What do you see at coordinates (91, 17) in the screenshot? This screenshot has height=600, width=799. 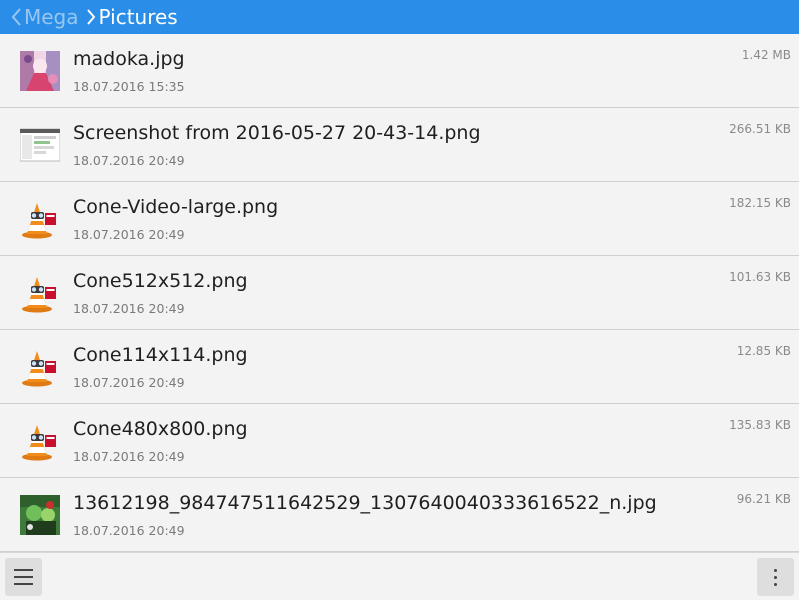 I see `chevron-right-icon` at bounding box center [91, 17].